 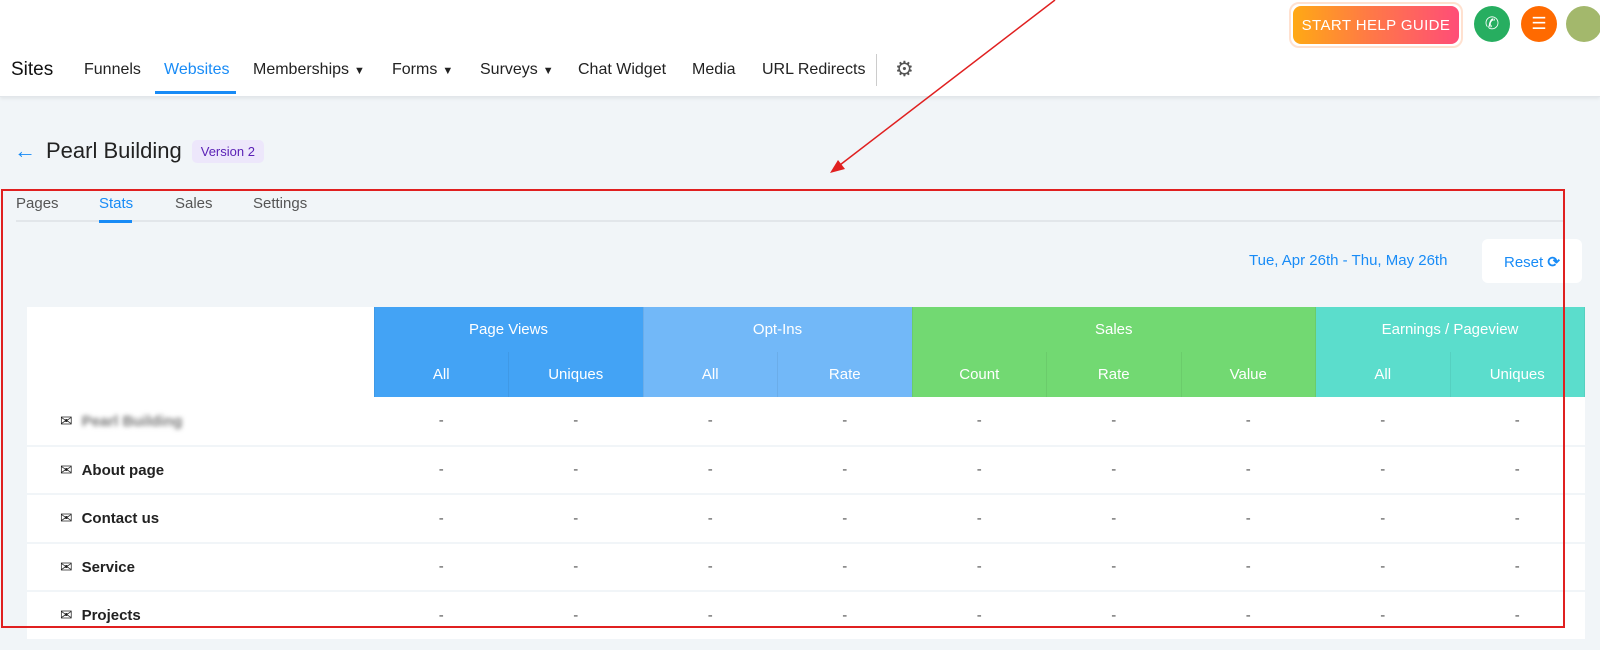 What do you see at coordinates (200, 519) in the screenshot?
I see `page-name-cell: ✉ Contact us` at bounding box center [200, 519].